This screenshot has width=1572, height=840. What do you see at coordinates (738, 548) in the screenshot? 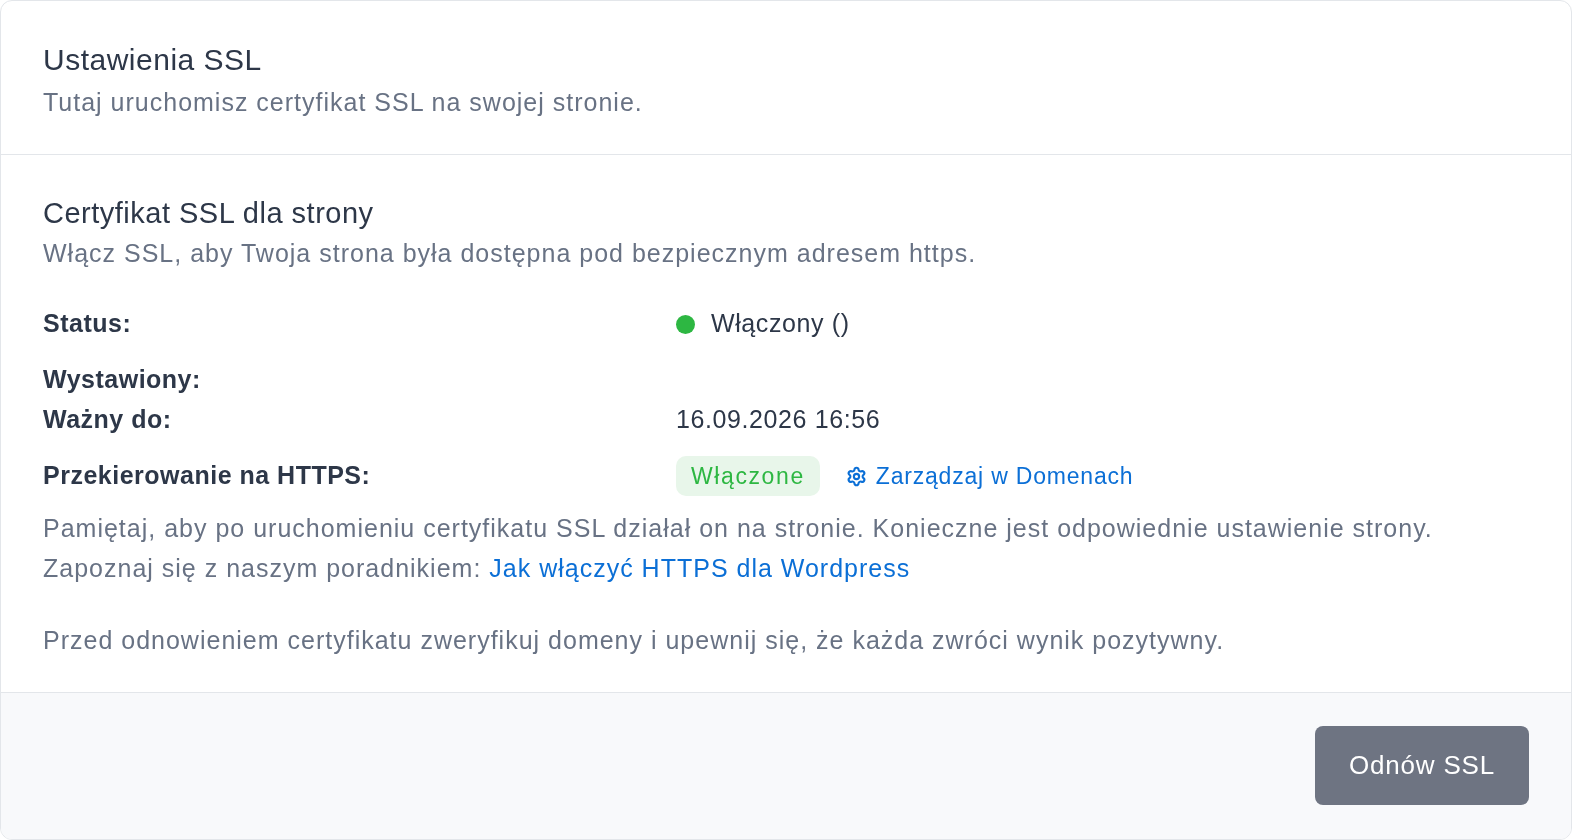
I see `https-note: Pamiętaj, aby po uruchomieniu certyfikatu SSL działał on na stronie. Konieczne jest odpowiednie ustawienie strony. Zapoznaj się z naszym poradnikiem: Jak włączyć HTTPS dla Wordpress` at bounding box center [738, 548].